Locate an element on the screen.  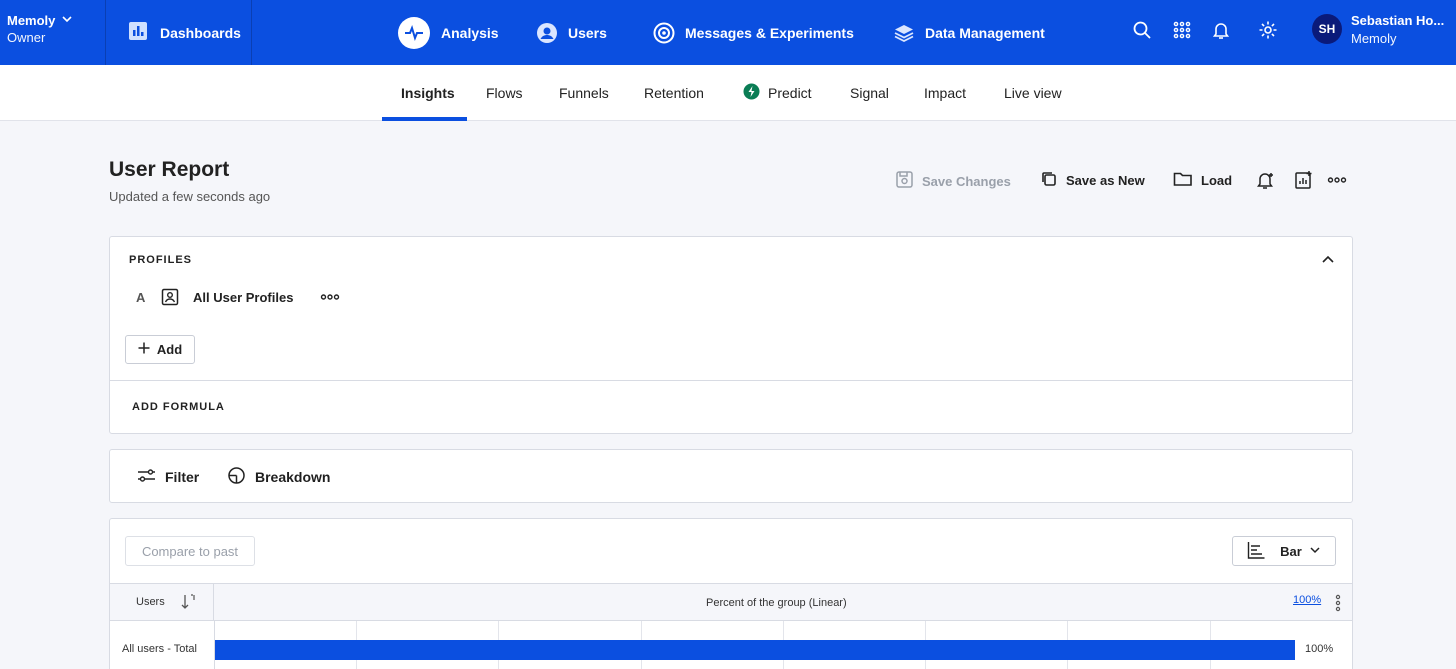
add-formula-button: ADD FORMULA is located at coordinates (178, 407).